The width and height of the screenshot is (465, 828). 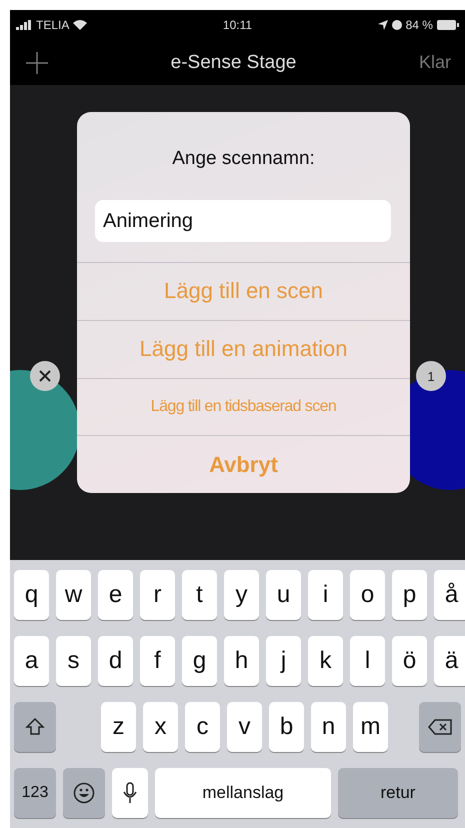 What do you see at coordinates (447, 25) in the screenshot?
I see `battery-icon` at bounding box center [447, 25].